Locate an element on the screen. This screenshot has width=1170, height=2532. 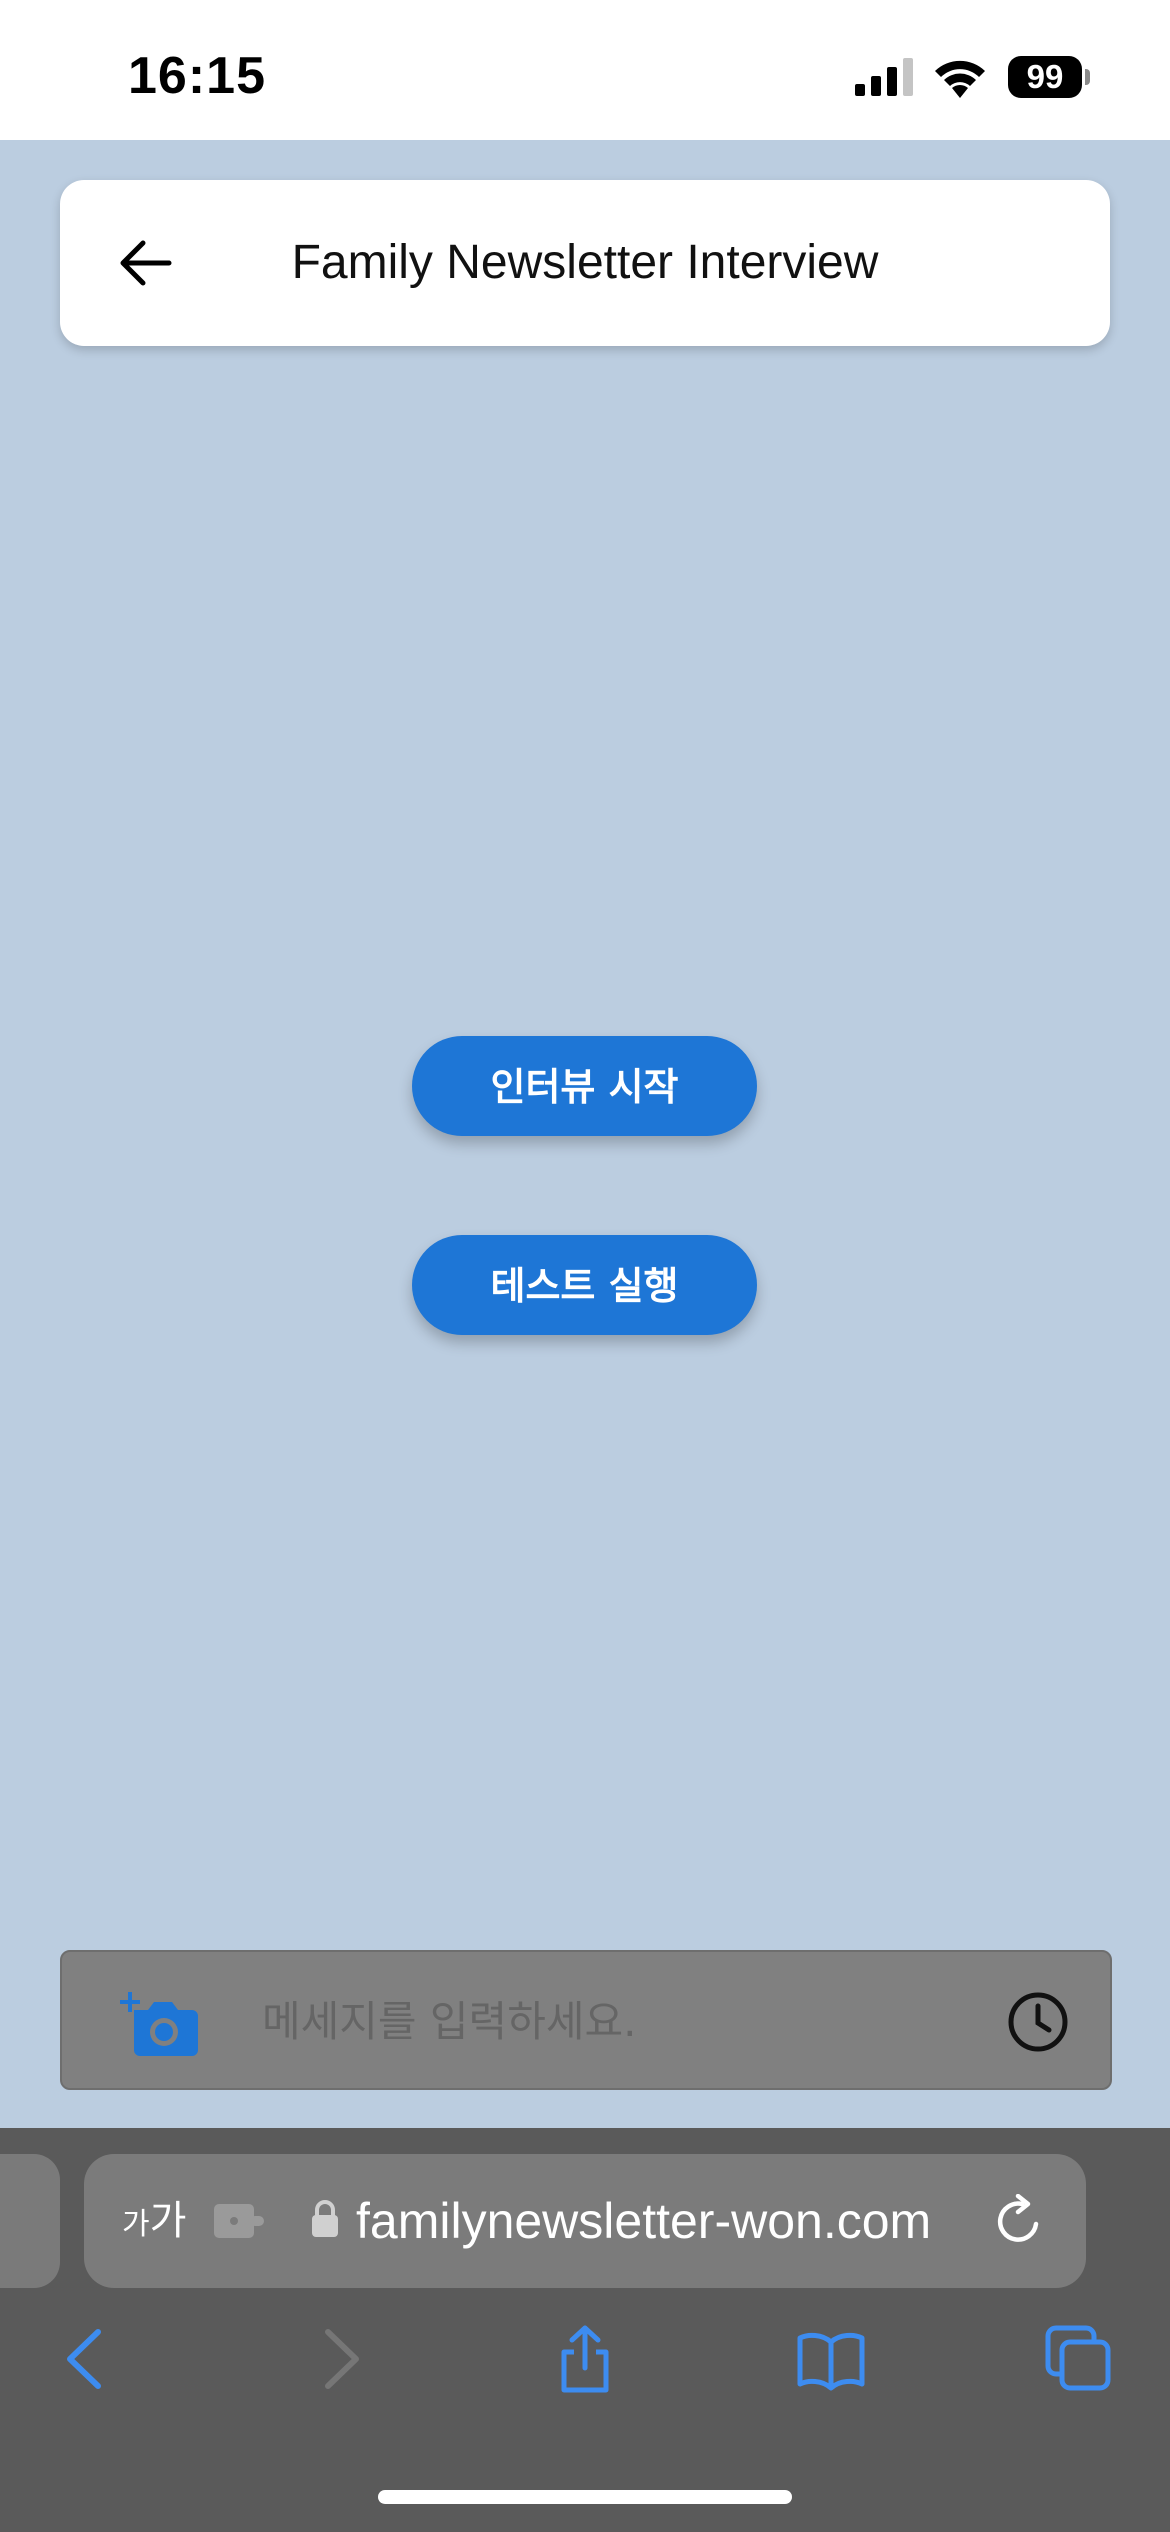
signal-icon is located at coordinates (884, 77).